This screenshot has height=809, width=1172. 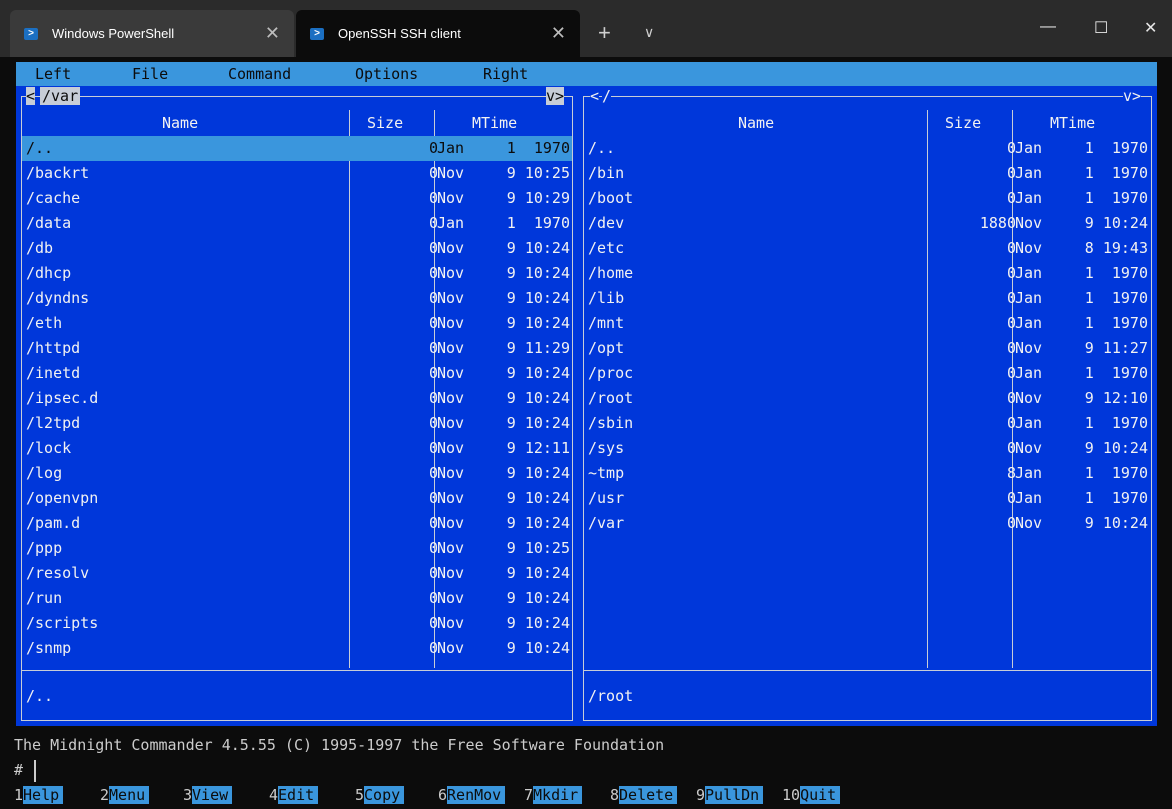 What do you see at coordinates (150, 74) in the screenshot?
I see `menu-file: File` at bounding box center [150, 74].